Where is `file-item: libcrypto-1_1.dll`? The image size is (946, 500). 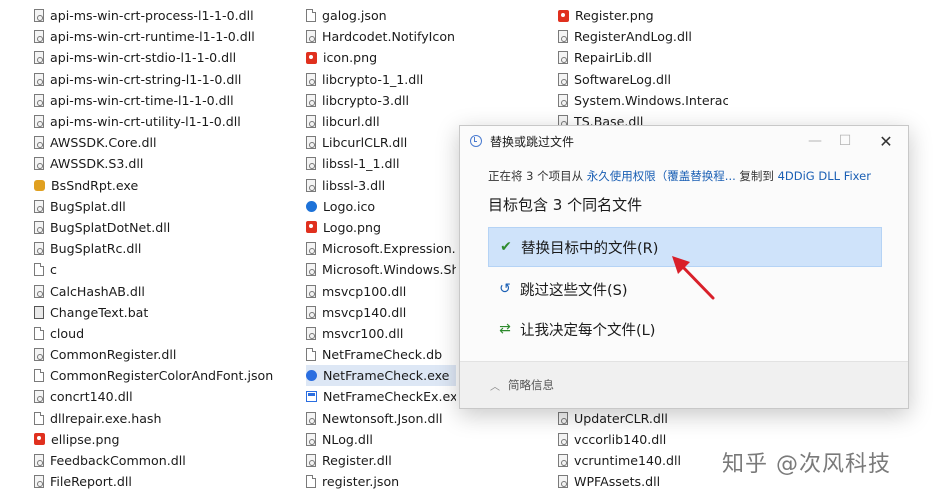 file-item: libcrypto-1_1.dll is located at coordinates (381, 79).